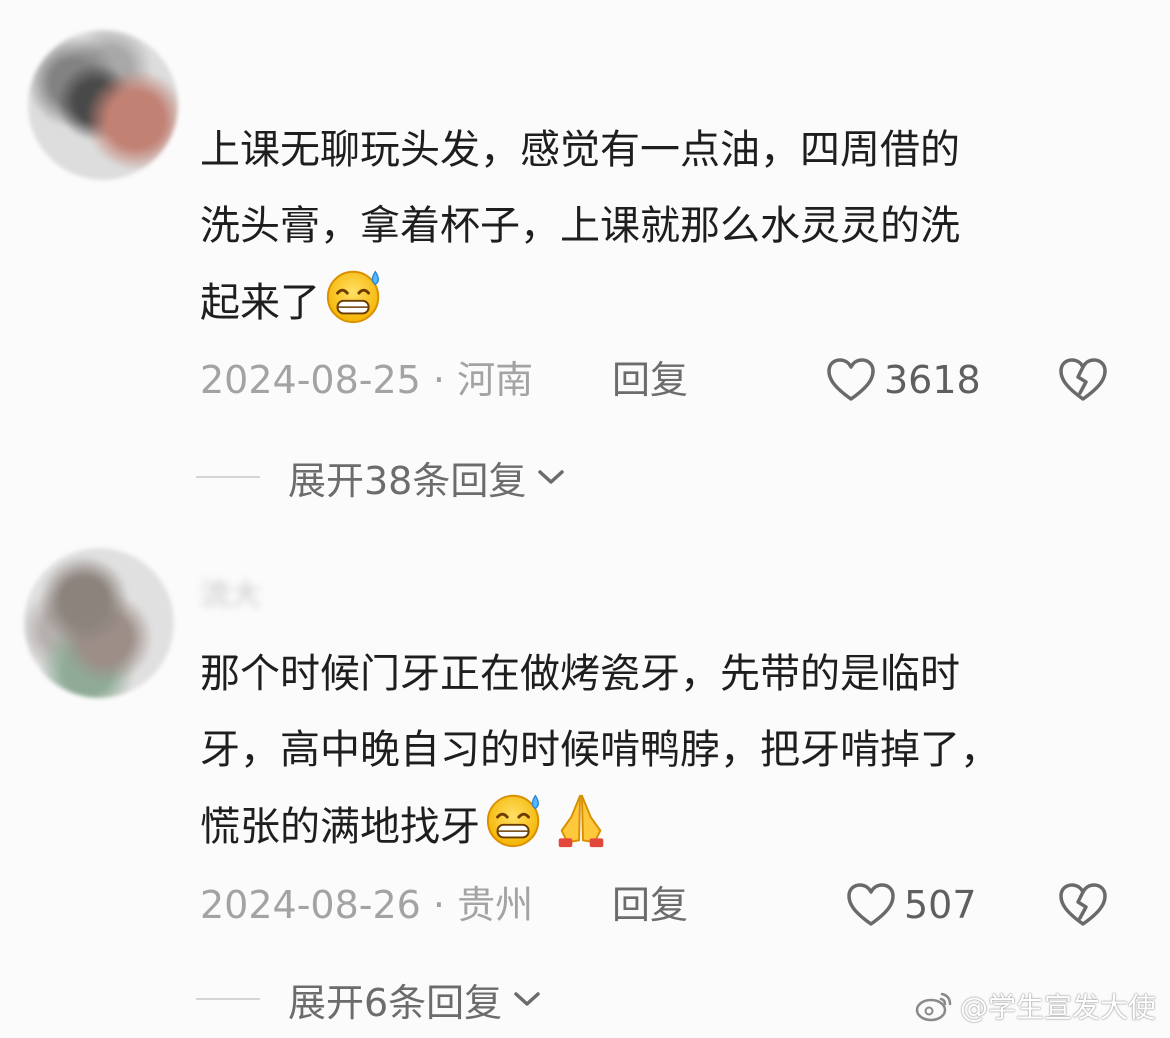  Describe the element at coordinates (581, 831) in the screenshot. I see `praying-hands-emoji` at that location.